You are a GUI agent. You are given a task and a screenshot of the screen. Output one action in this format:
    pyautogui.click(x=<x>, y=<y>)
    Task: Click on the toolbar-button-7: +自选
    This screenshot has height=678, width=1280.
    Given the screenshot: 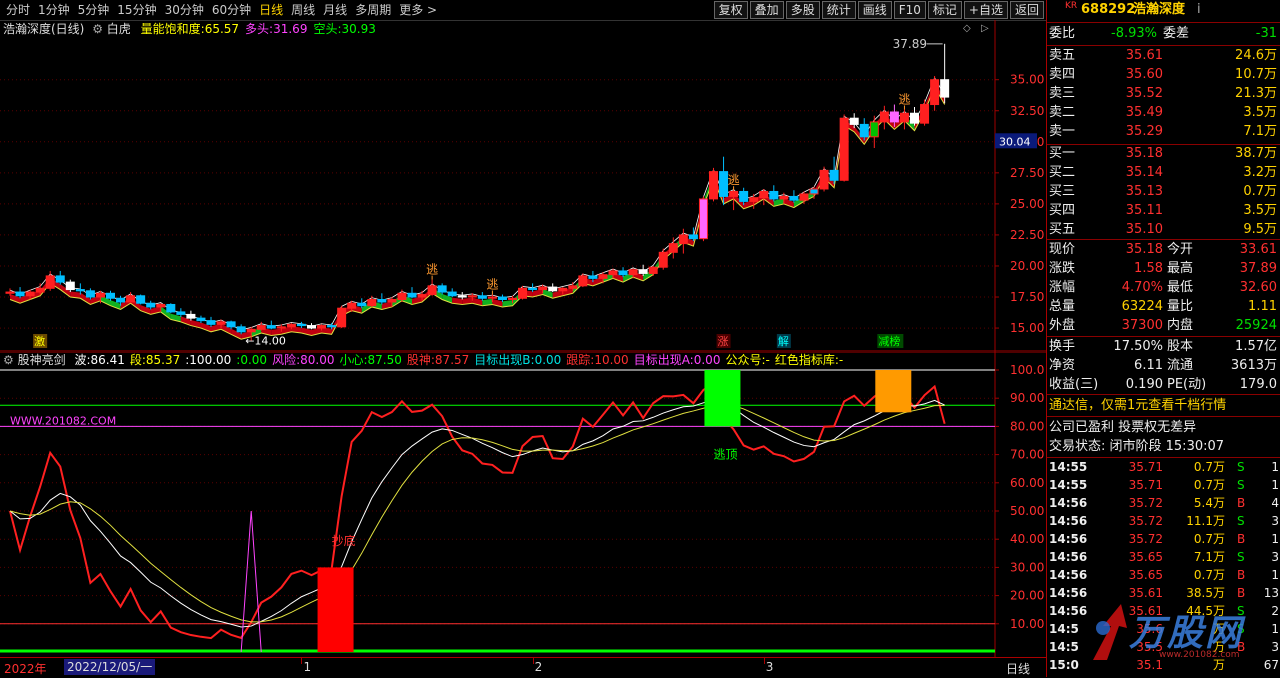 What is the action you would take?
    pyautogui.click(x=985, y=10)
    